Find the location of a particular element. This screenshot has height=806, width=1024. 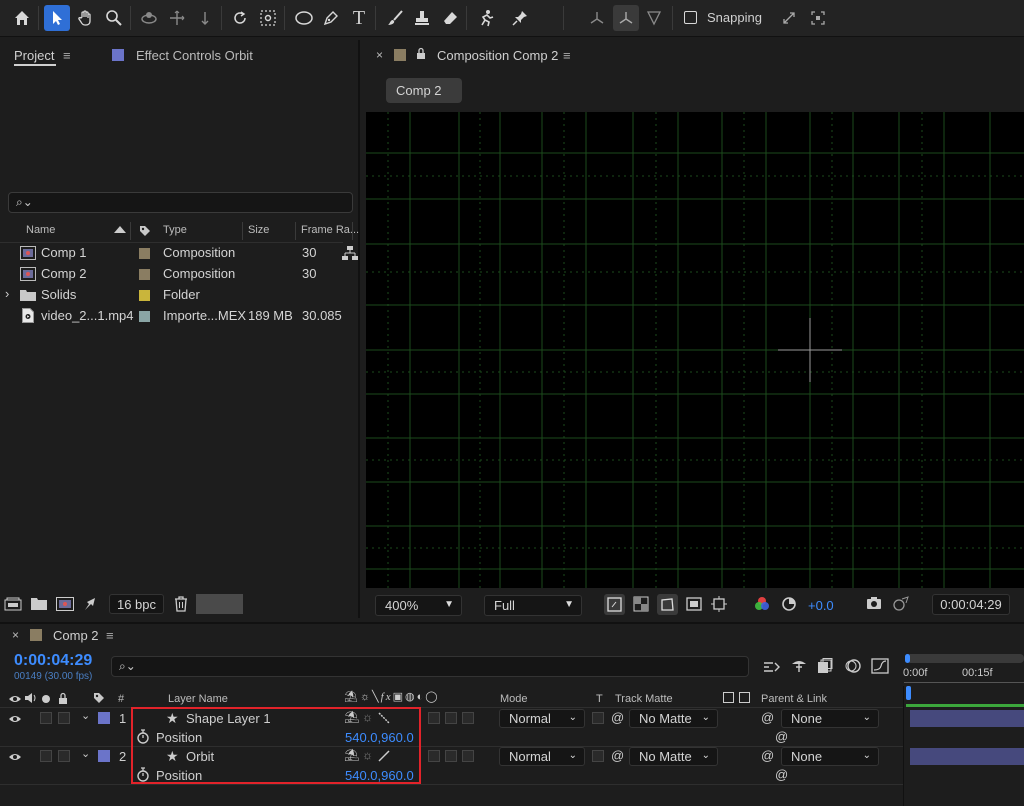

project-item: Comp 2 Composition 30 is located at coordinates (171, 274).